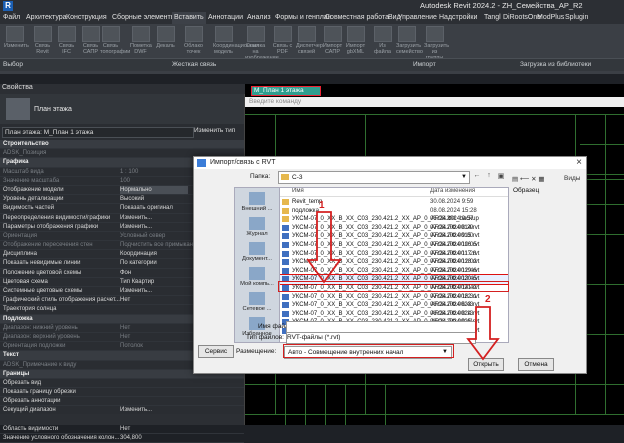 The width and height of the screenshot is (624, 443). What do you see at coordinates (492, 17) in the screenshot?
I see `tab-12: Tangl` at bounding box center [492, 17].